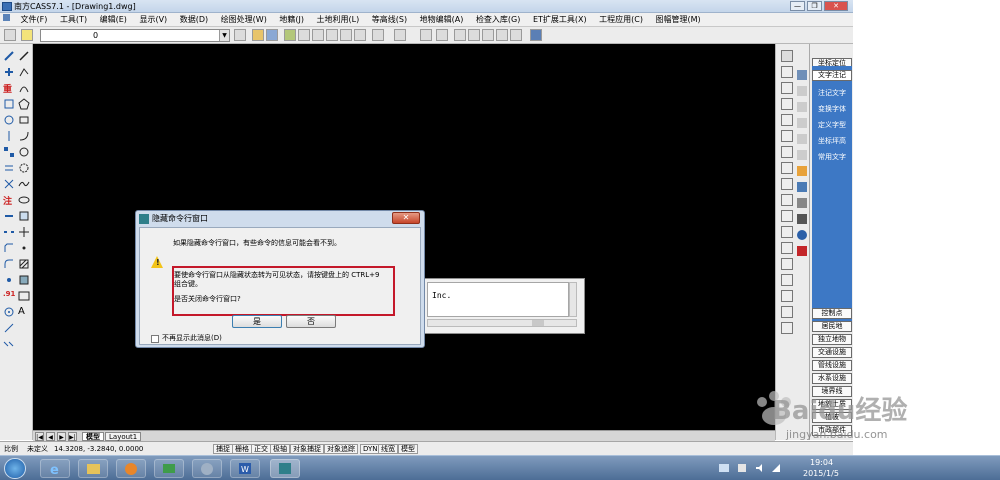 The image size is (1000, 480). Describe the element at coordinates (787, 216) in the screenshot. I see `arc-select-icon` at that location.